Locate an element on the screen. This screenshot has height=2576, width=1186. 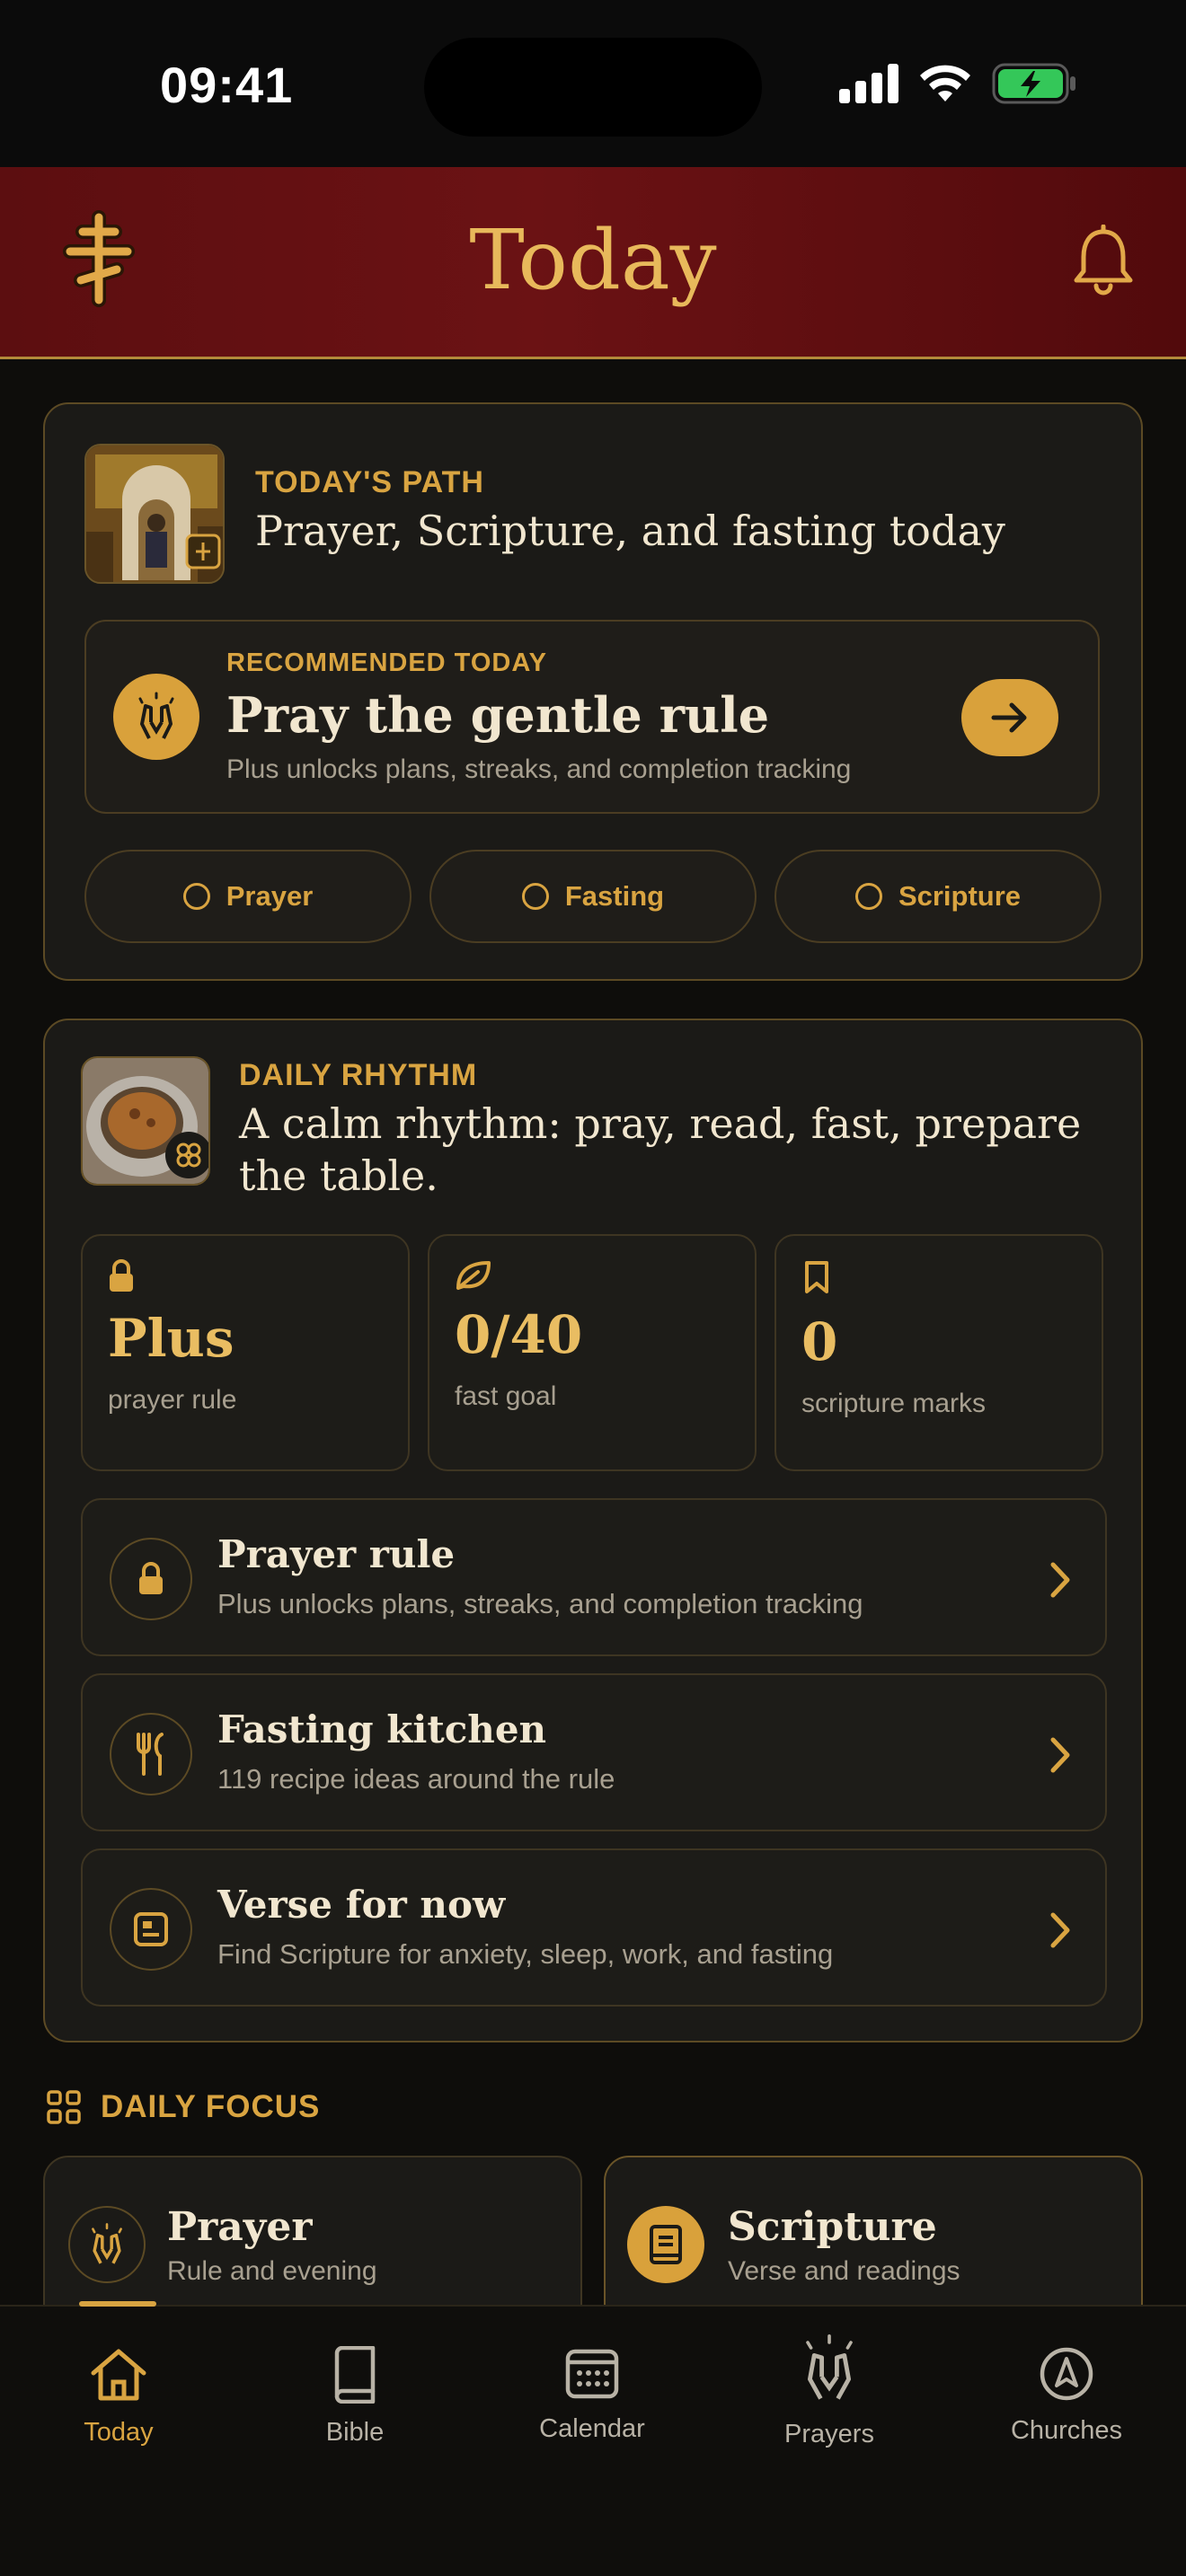
bookmark-icon is located at coordinates (816, 1277).